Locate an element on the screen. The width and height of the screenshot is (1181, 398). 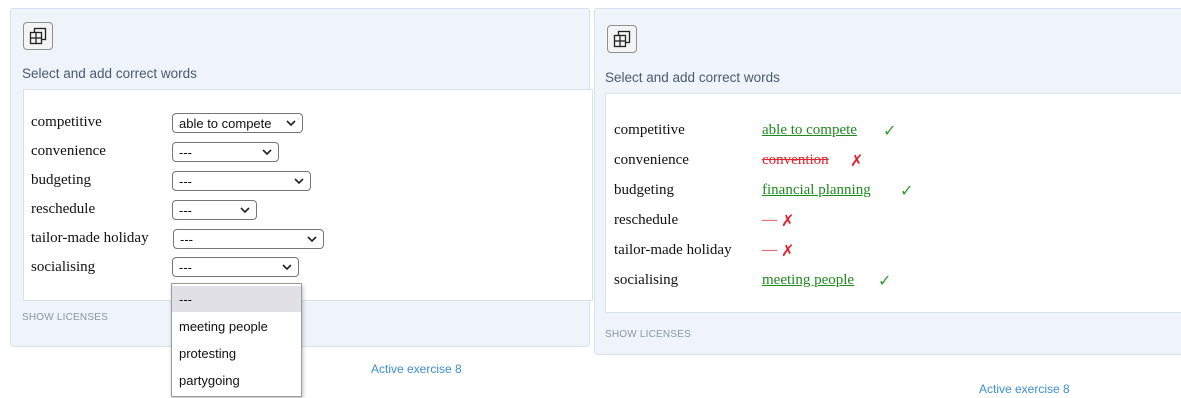
answer-wrong: convention is located at coordinates (795, 160).